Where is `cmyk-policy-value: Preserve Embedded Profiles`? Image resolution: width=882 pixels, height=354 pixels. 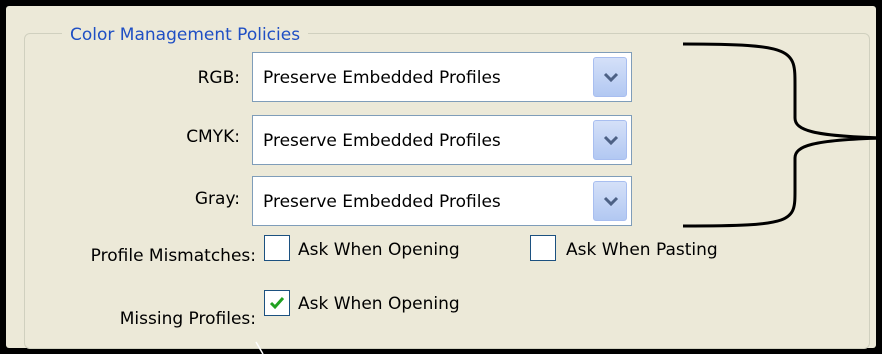
cmyk-policy-value: Preserve Embedded Profiles is located at coordinates (382, 141).